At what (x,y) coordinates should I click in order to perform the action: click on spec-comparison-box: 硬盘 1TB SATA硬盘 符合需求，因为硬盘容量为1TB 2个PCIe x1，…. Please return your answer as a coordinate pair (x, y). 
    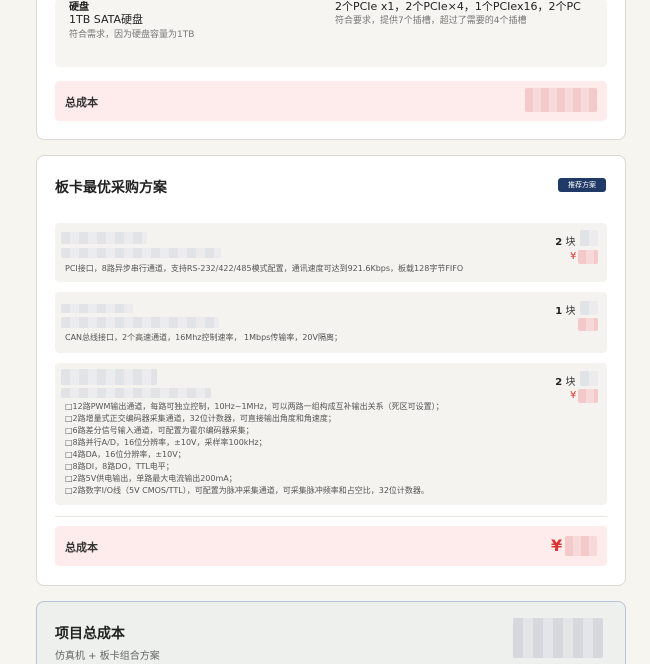
    Looking at the image, I should click on (331, 33).